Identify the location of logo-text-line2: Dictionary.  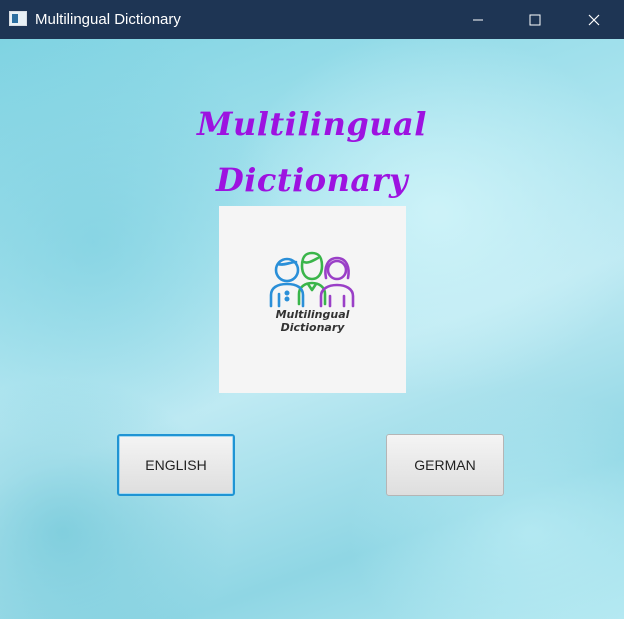
(312, 327).